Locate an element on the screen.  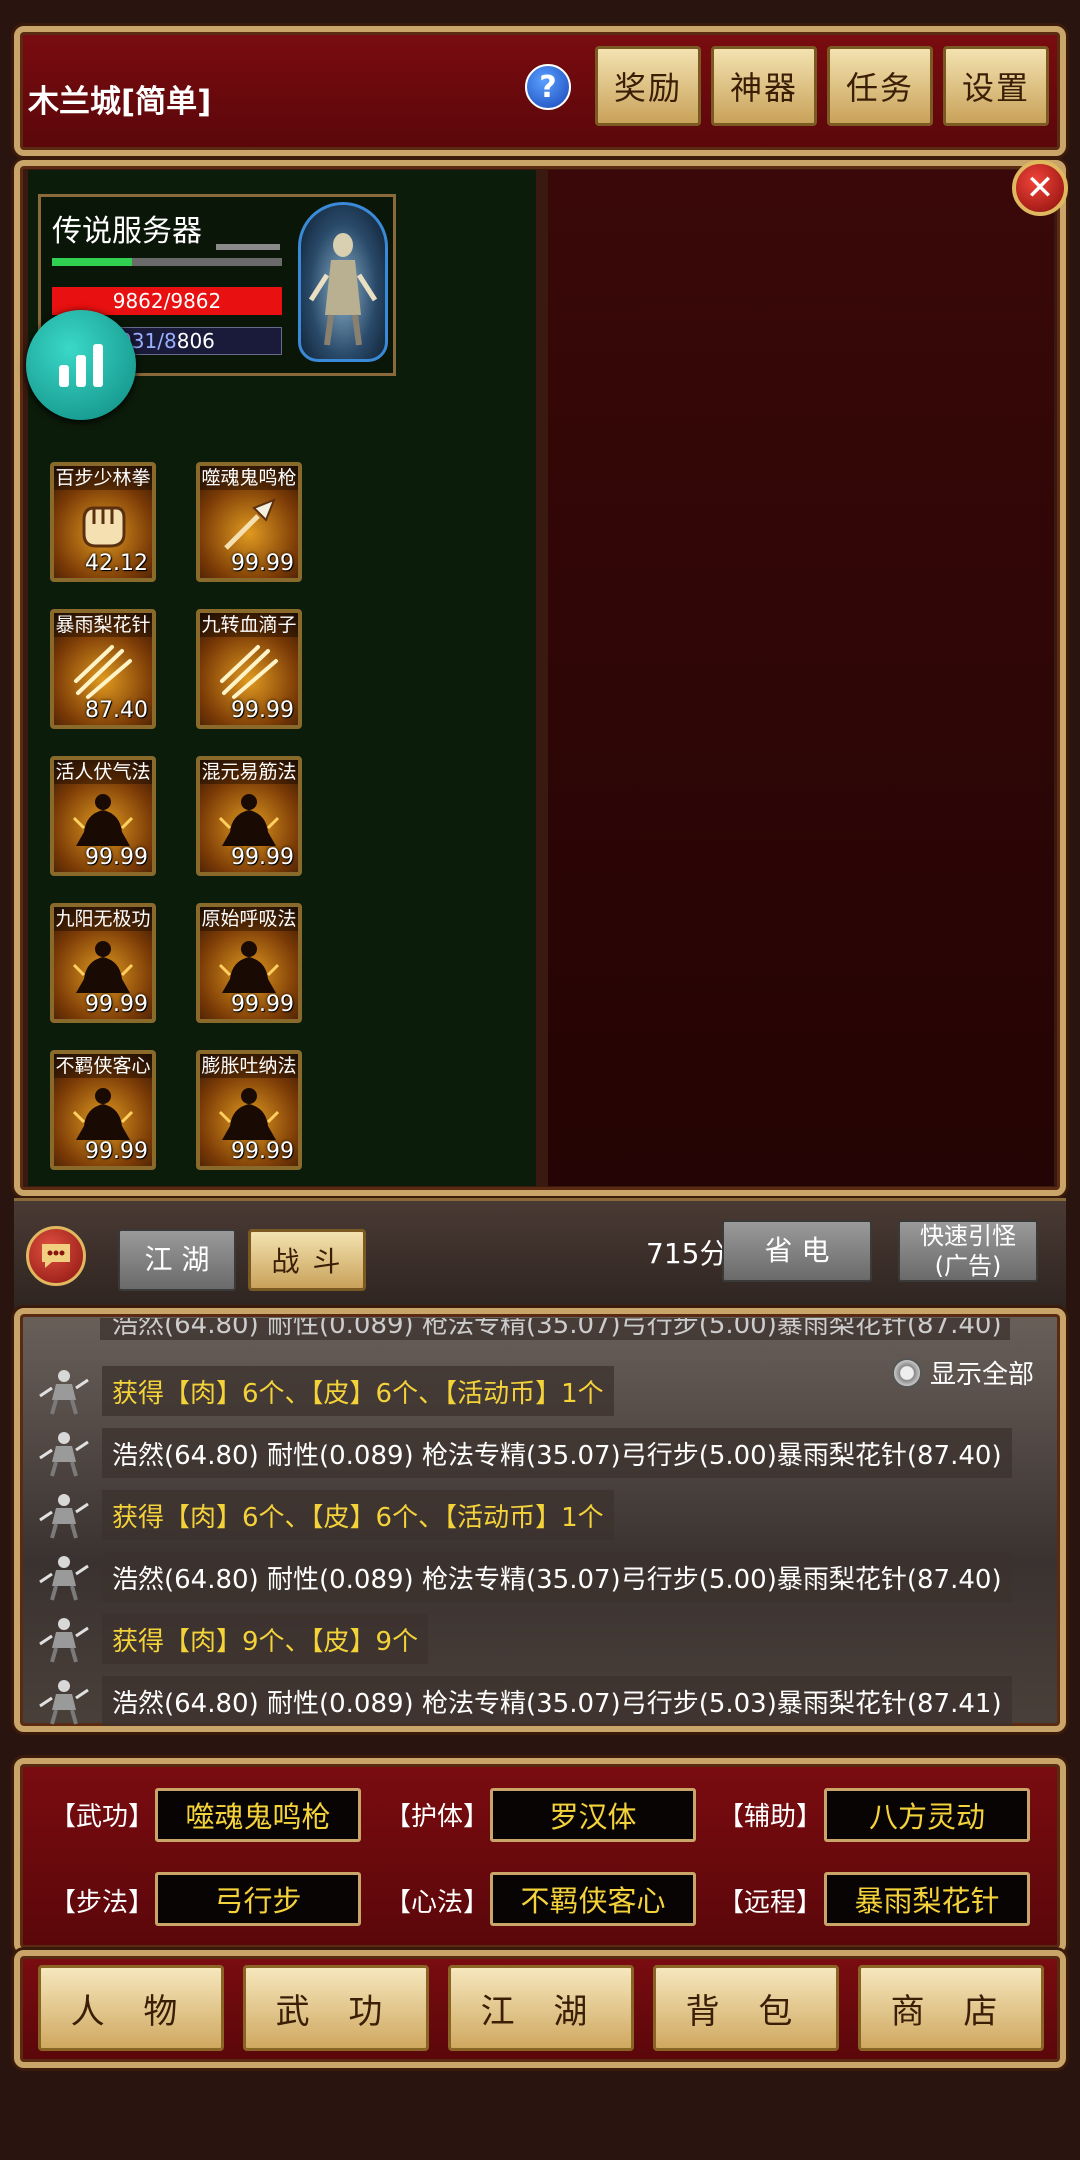
skill-name: 原始呼吸法 is located at coordinates (249, 919).